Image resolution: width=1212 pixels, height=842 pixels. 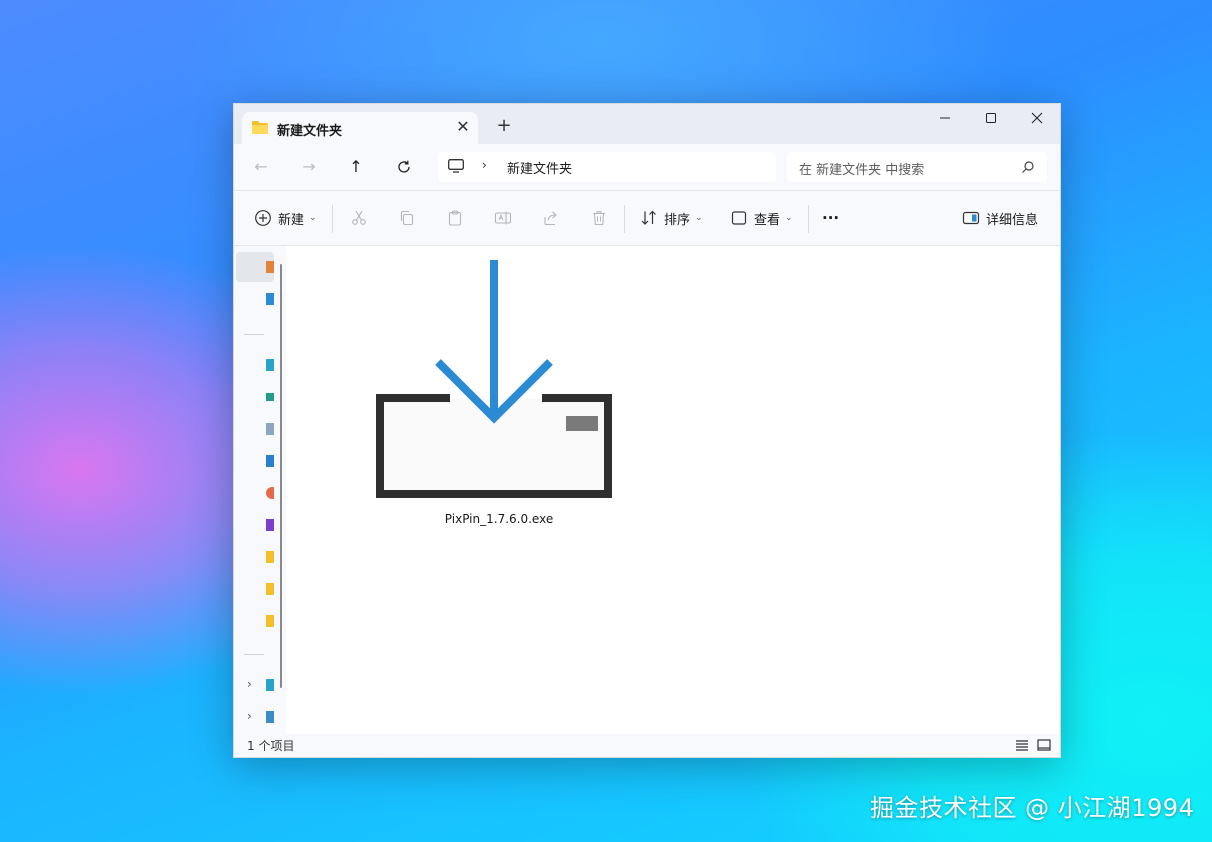 What do you see at coordinates (271, 746) in the screenshot?
I see `item-count: 1 个项目` at bounding box center [271, 746].